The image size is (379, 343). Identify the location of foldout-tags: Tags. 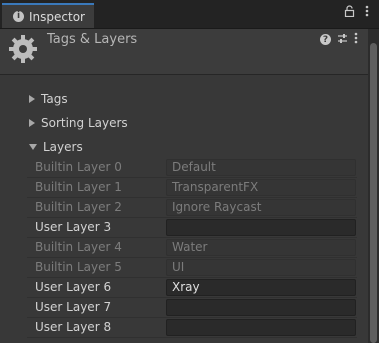
(48, 99).